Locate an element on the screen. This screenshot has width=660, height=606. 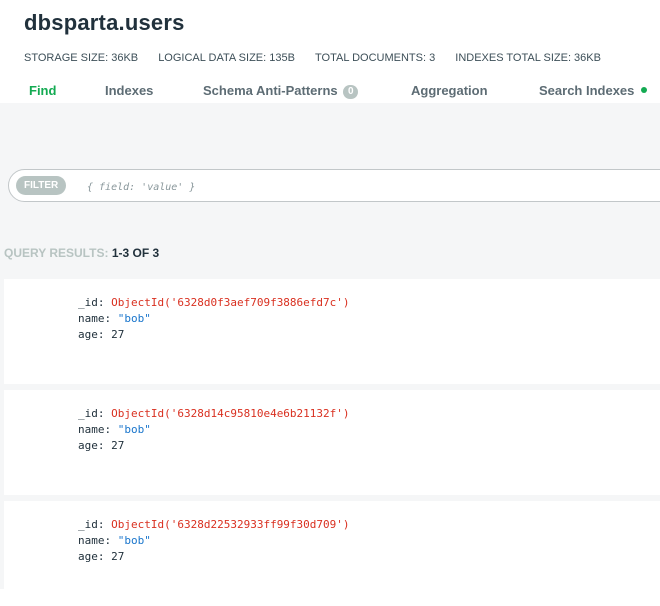
tab-find-label: Find is located at coordinates (43, 90).